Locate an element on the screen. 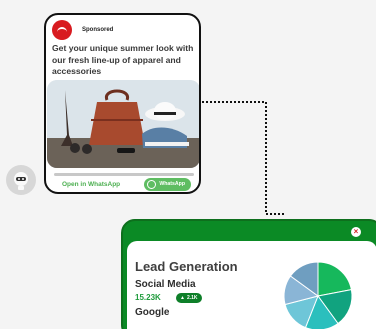  lead-growth-badge: ▲ 2.1K is located at coordinates (189, 298).